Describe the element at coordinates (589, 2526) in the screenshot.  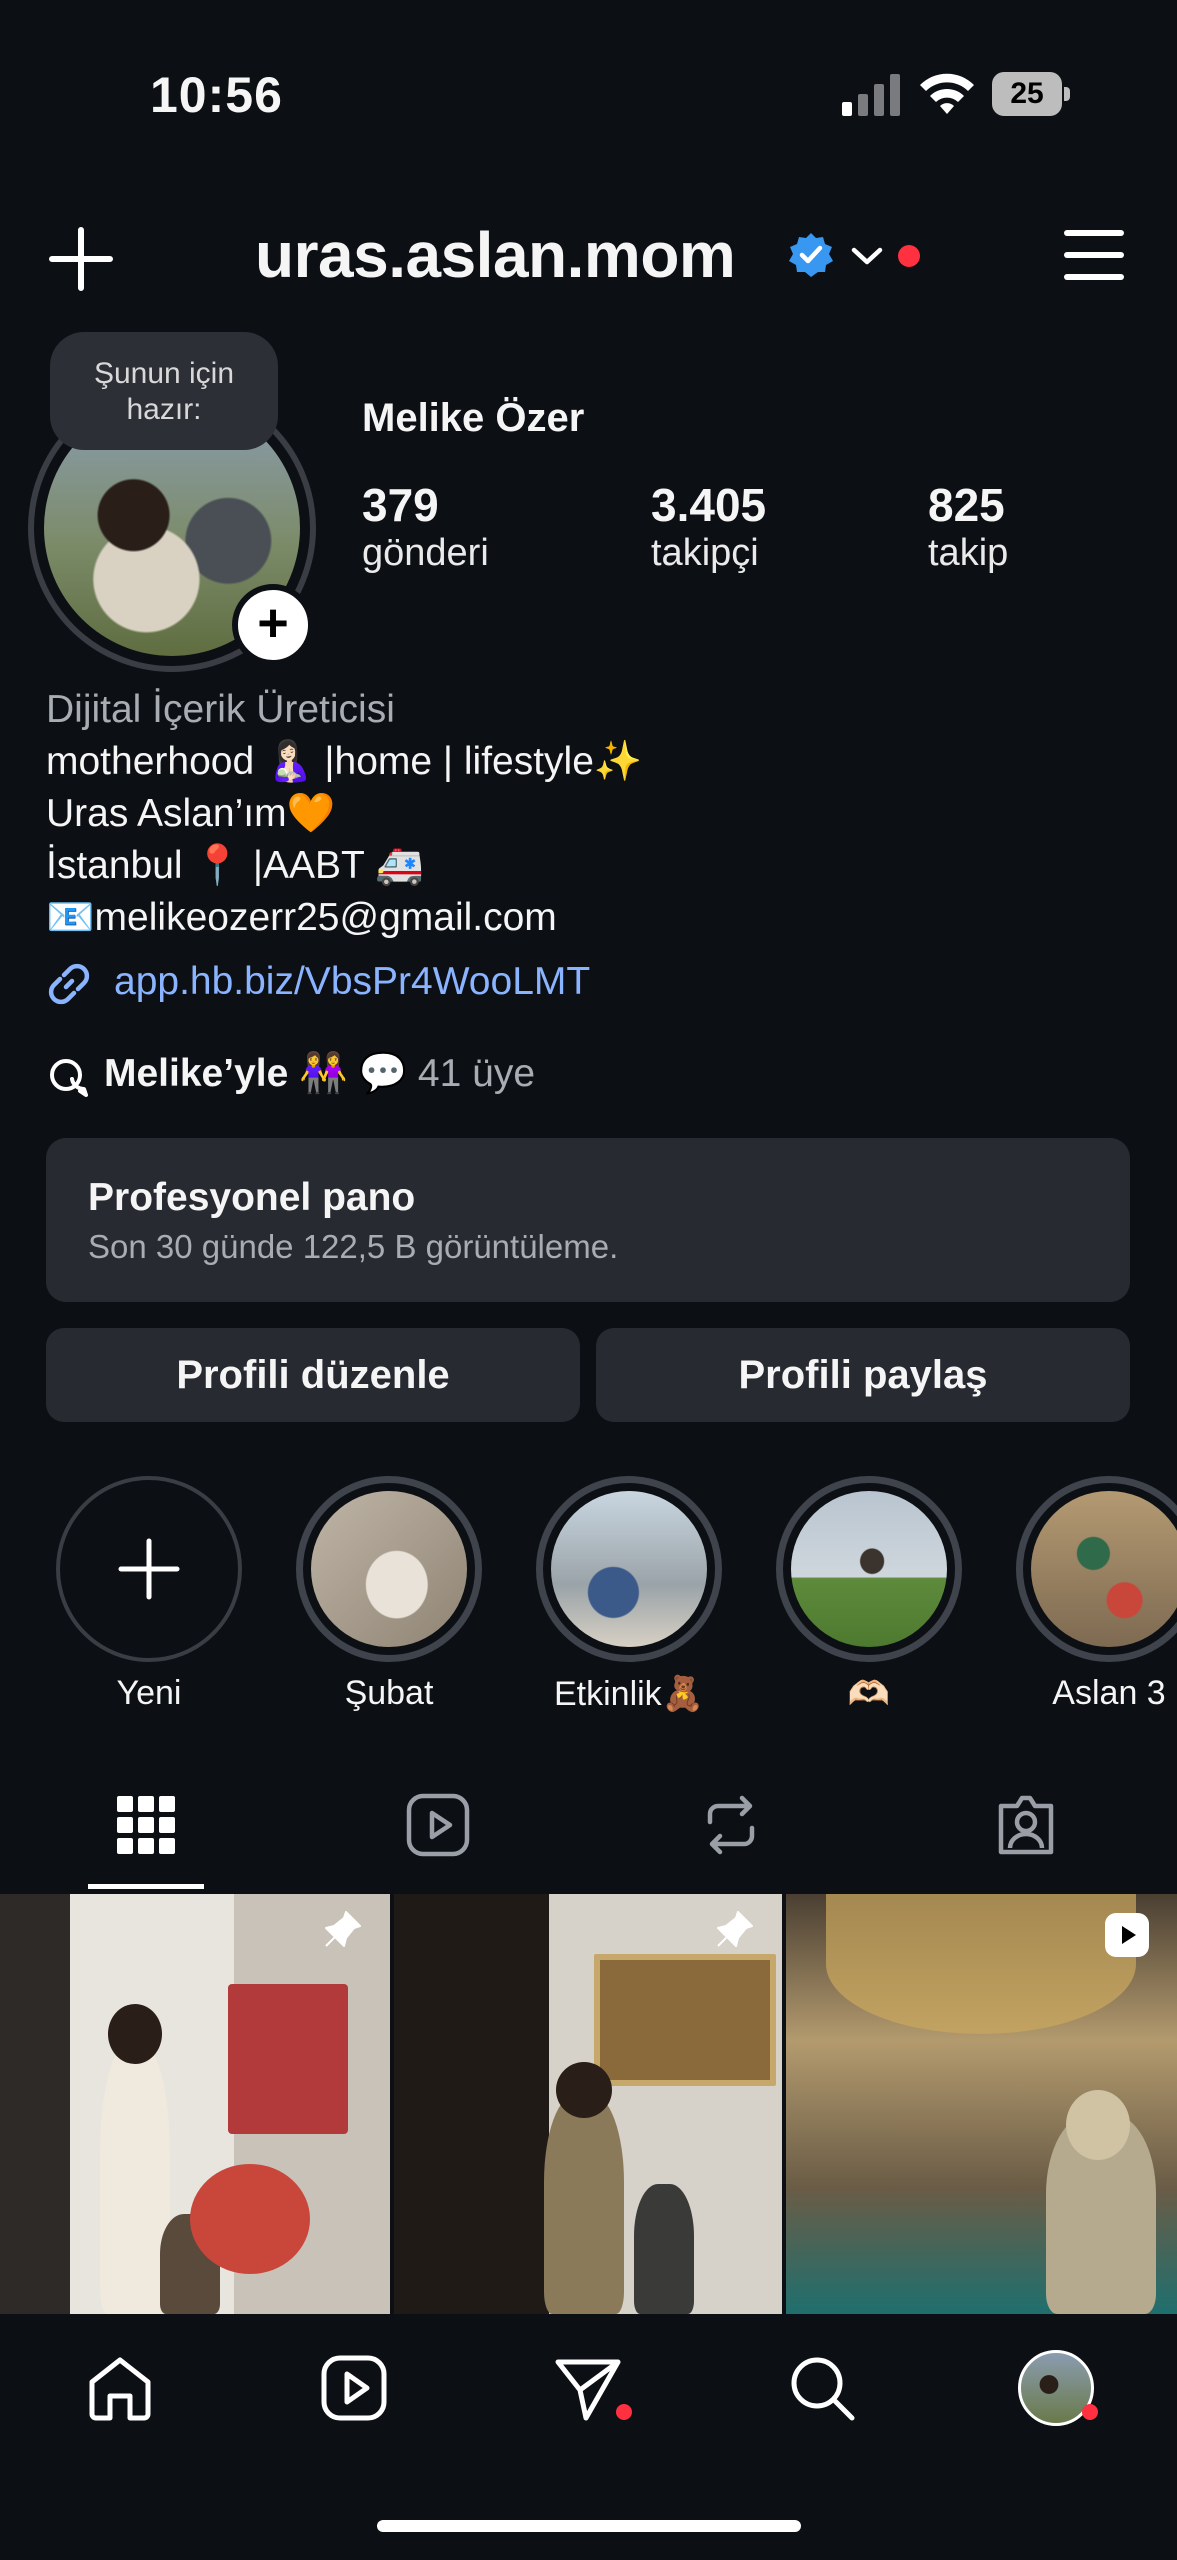
I see `home-indicator` at that location.